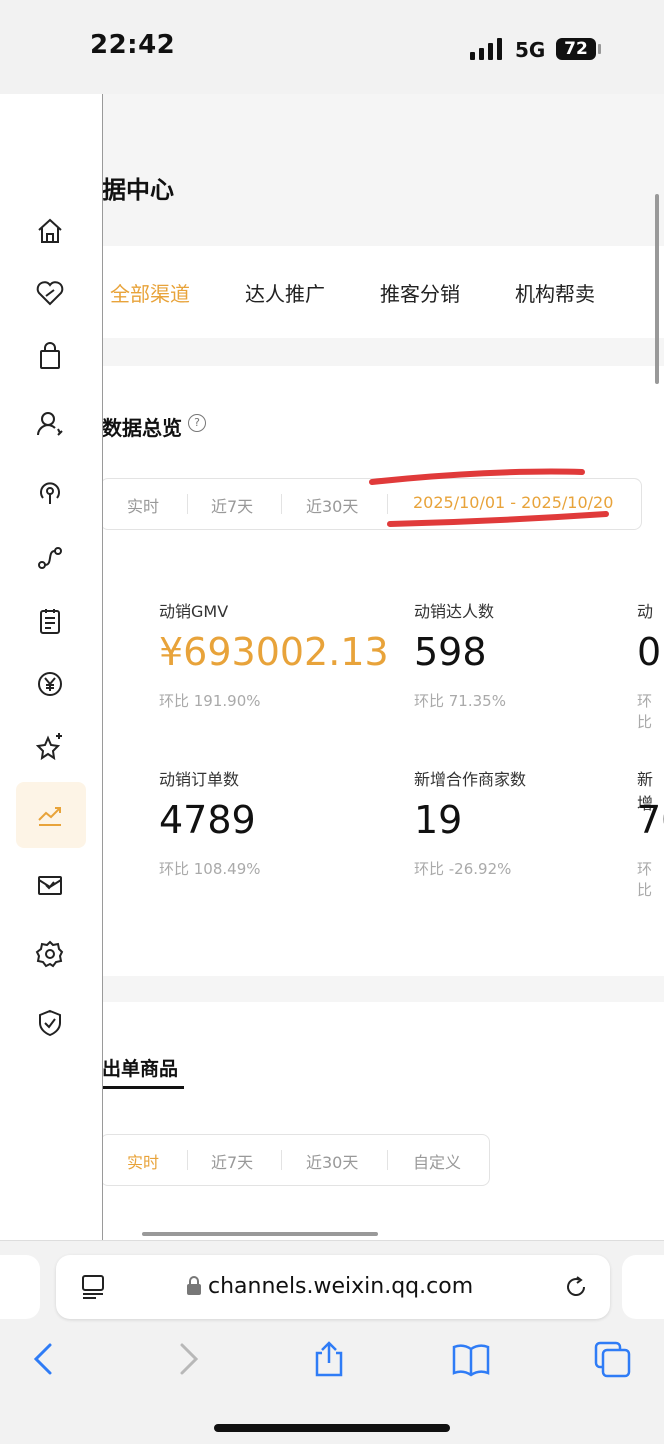 This screenshot has width=664, height=1444. Describe the element at coordinates (645, 611) in the screenshot. I see `metric-label: 动` at that location.